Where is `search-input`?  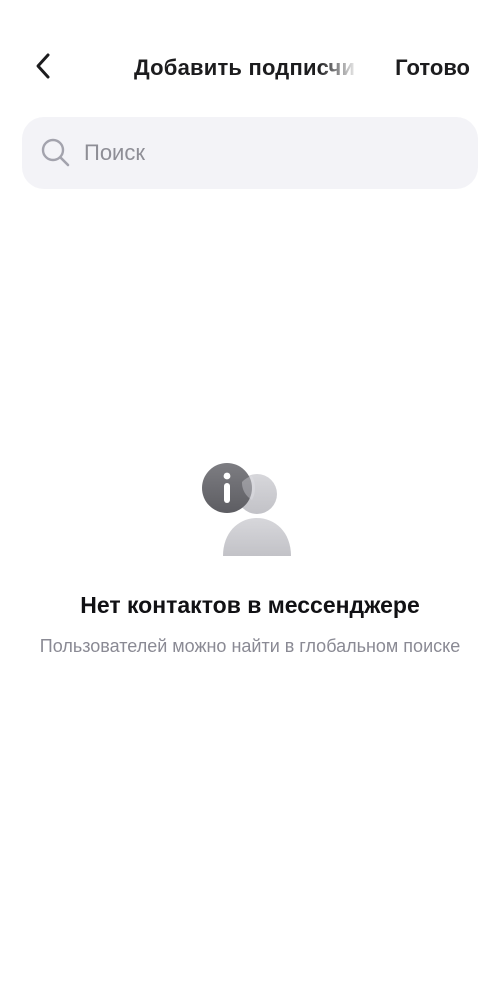
search-input is located at coordinates (274, 153).